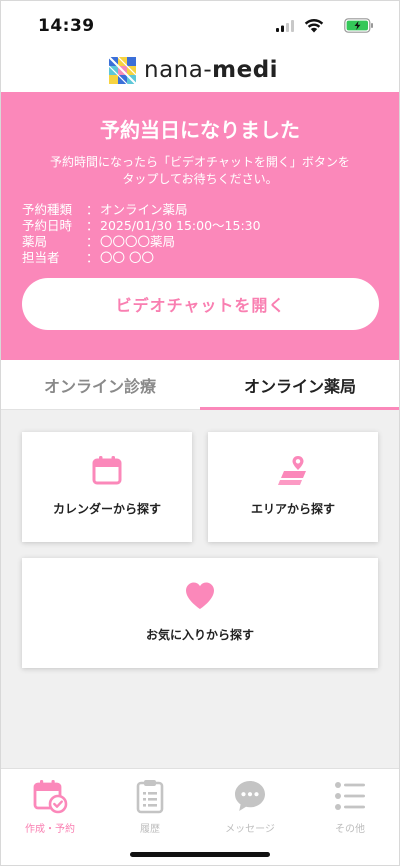 The height and width of the screenshot is (866, 400). Describe the element at coordinates (47, 225) in the screenshot. I see `detail-label: 予約日時` at that location.